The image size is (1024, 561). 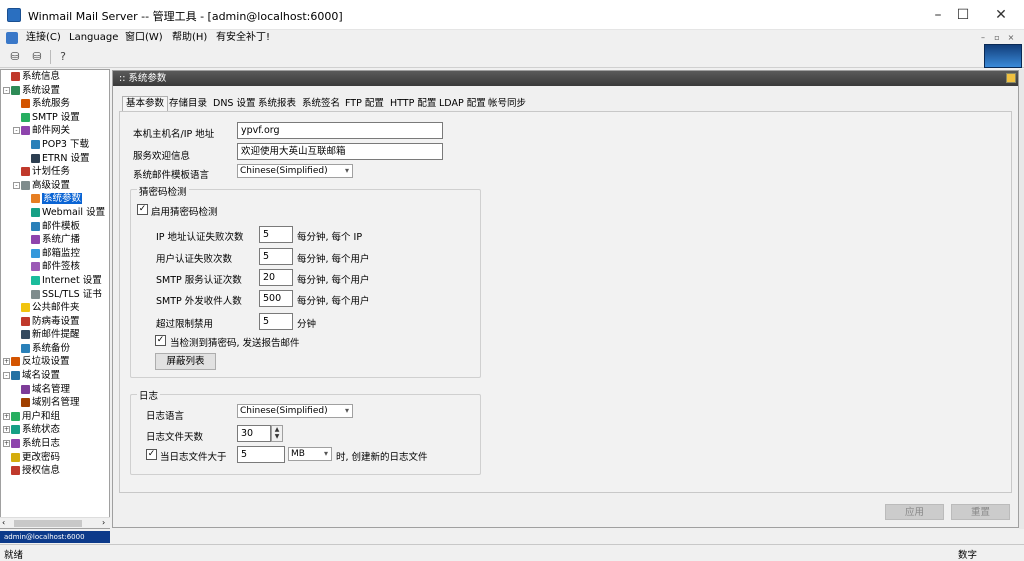 What do you see at coordinates (310, 454) in the screenshot?
I see `log-unit-select: MB ▾` at bounding box center [310, 454].